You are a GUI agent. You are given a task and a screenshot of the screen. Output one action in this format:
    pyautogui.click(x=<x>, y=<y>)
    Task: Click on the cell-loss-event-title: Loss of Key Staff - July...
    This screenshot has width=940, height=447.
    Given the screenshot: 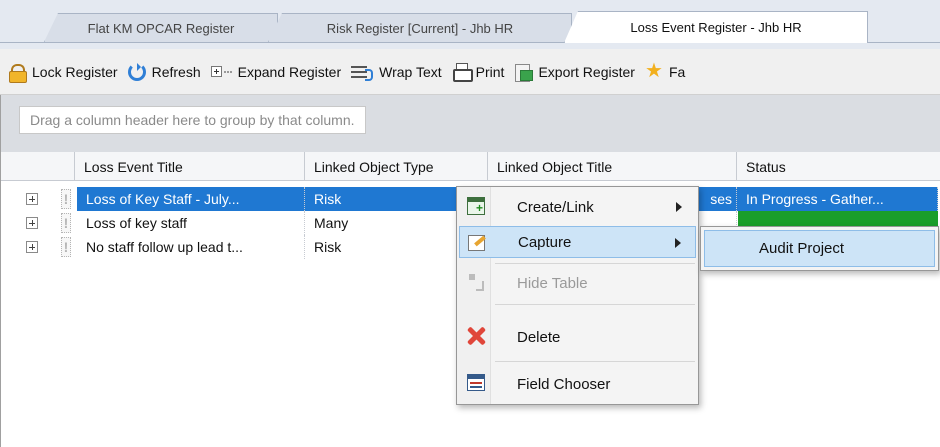 What is the action you would take?
    pyautogui.click(x=191, y=199)
    